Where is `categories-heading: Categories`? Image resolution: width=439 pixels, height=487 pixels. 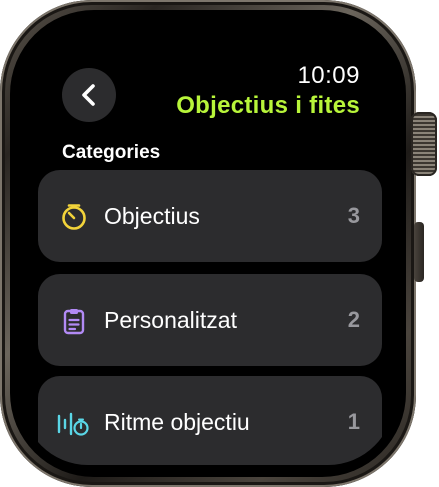 categories-heading: Categories is located at coordinates (111, 152).